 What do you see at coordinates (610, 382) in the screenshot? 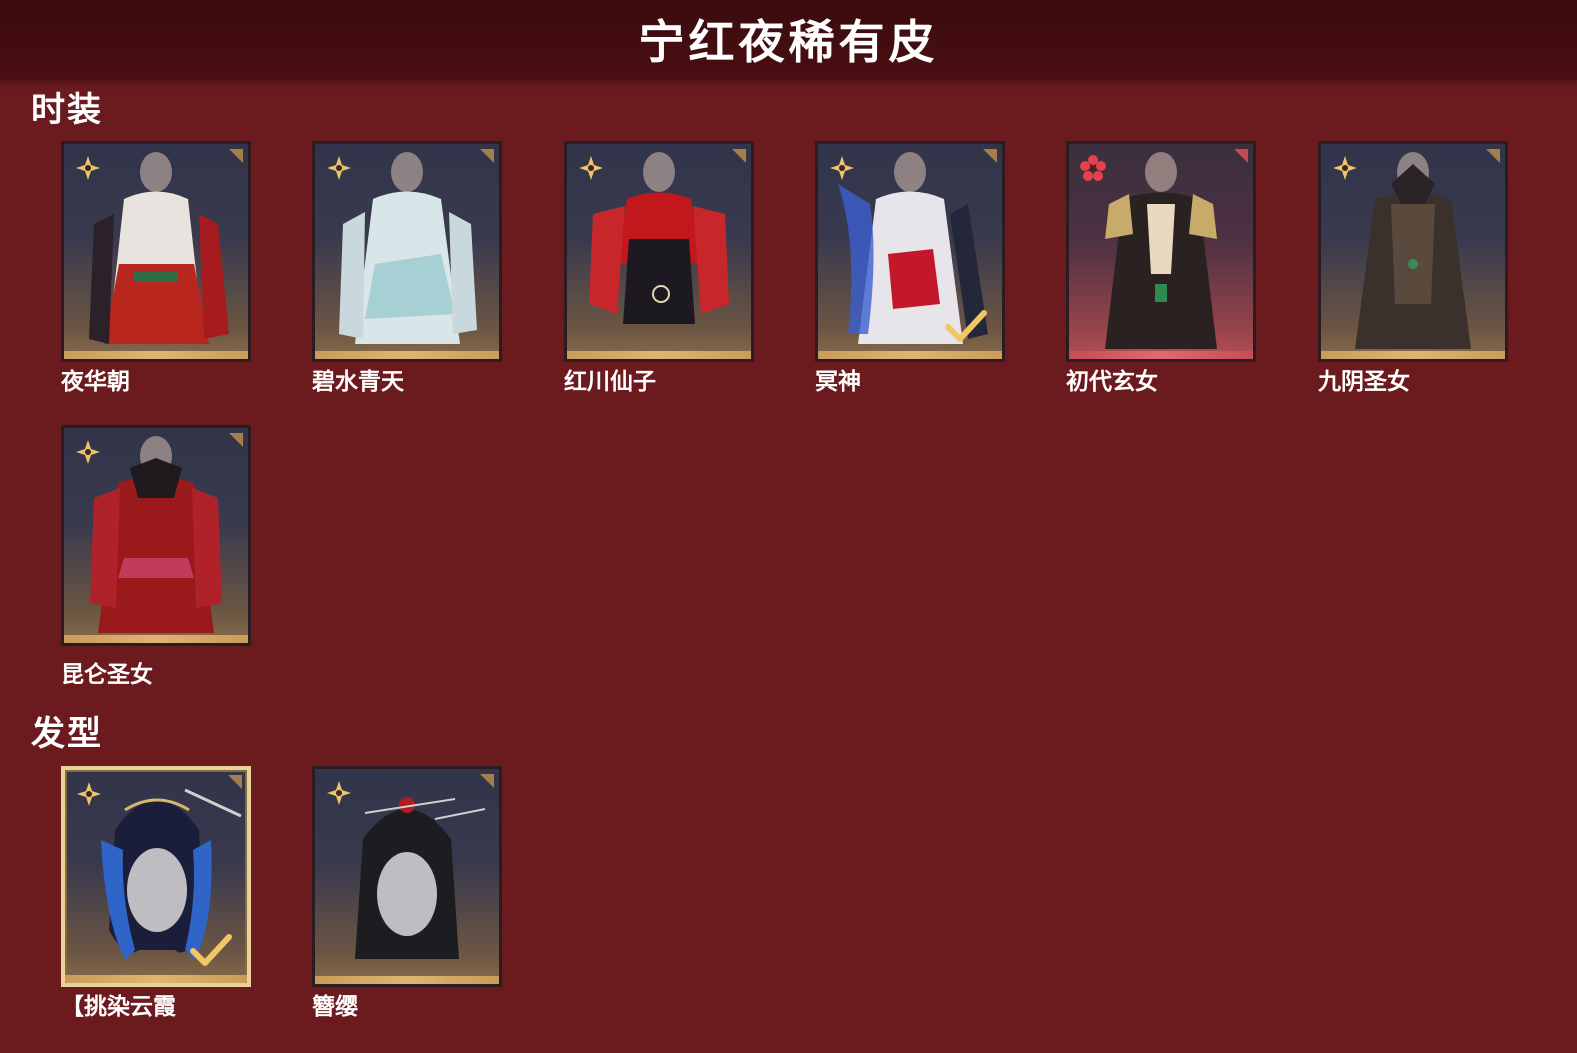
I see `outfit-label-2: 红川仙子` at bounding box center [610, 382].